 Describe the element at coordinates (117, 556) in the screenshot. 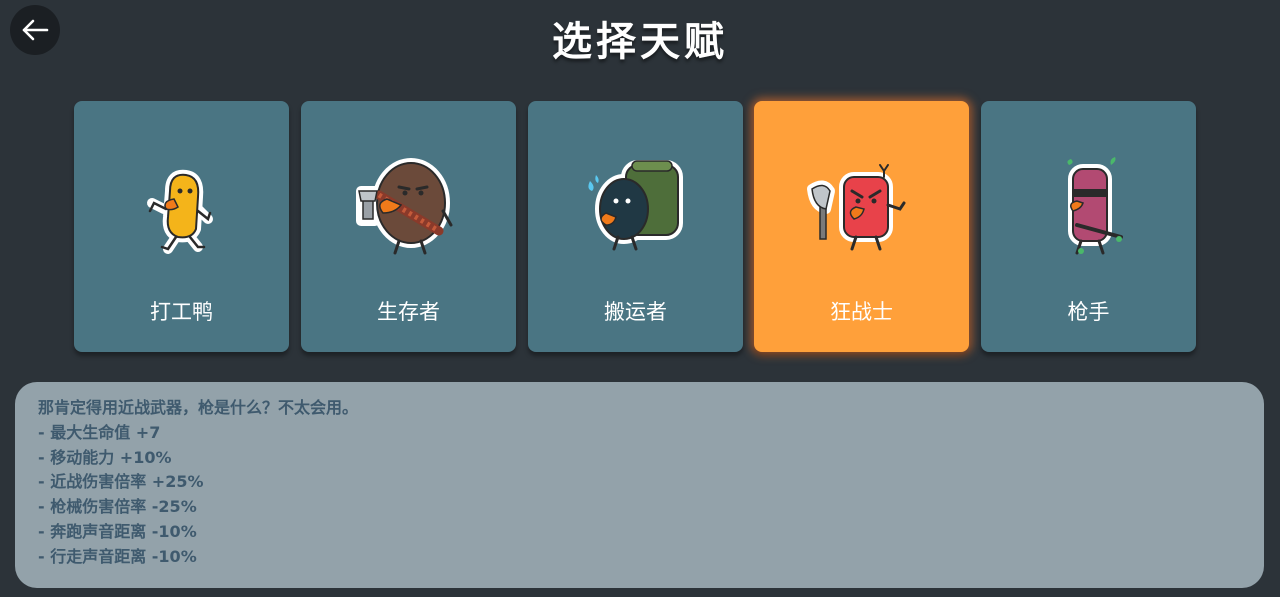

I see `description-line: - 行走声音距离 -10%` at that location.